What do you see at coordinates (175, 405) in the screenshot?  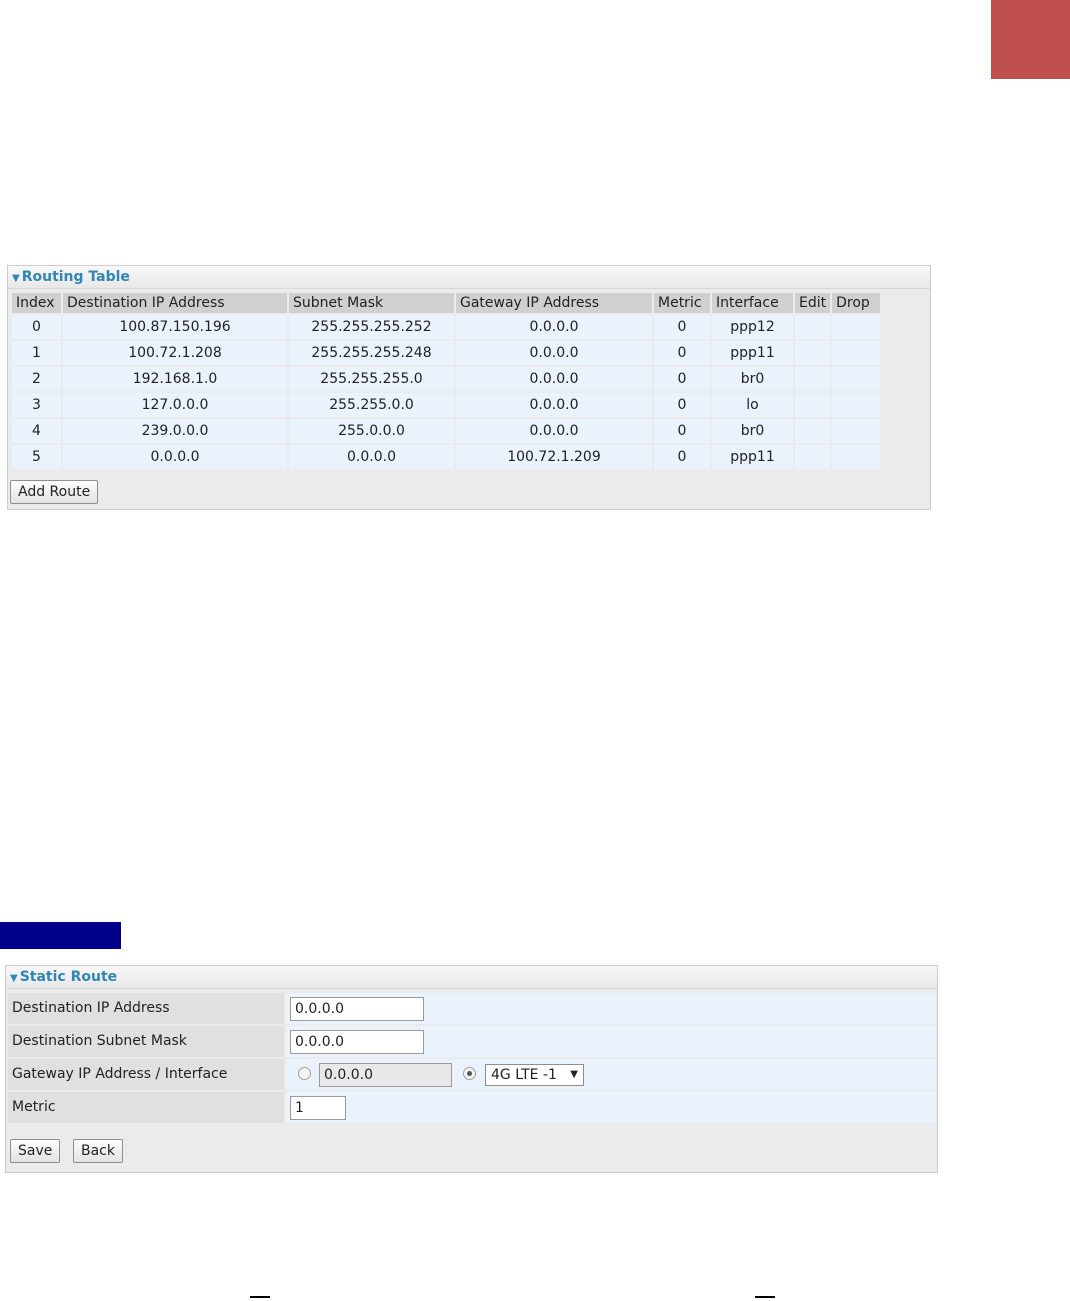 I see `cell-destination-ip: 127.0.0.0` at bounding box center [175, 405].